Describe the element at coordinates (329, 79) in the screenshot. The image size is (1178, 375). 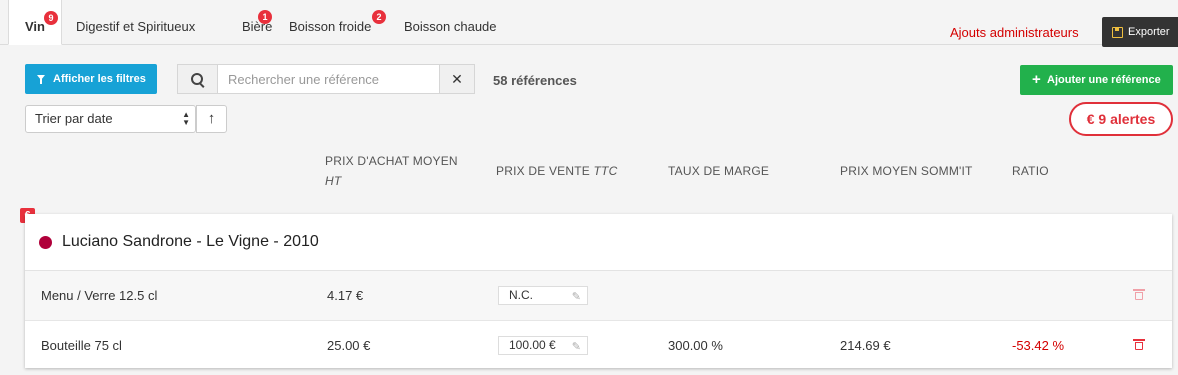
I see `search-input` at that location.